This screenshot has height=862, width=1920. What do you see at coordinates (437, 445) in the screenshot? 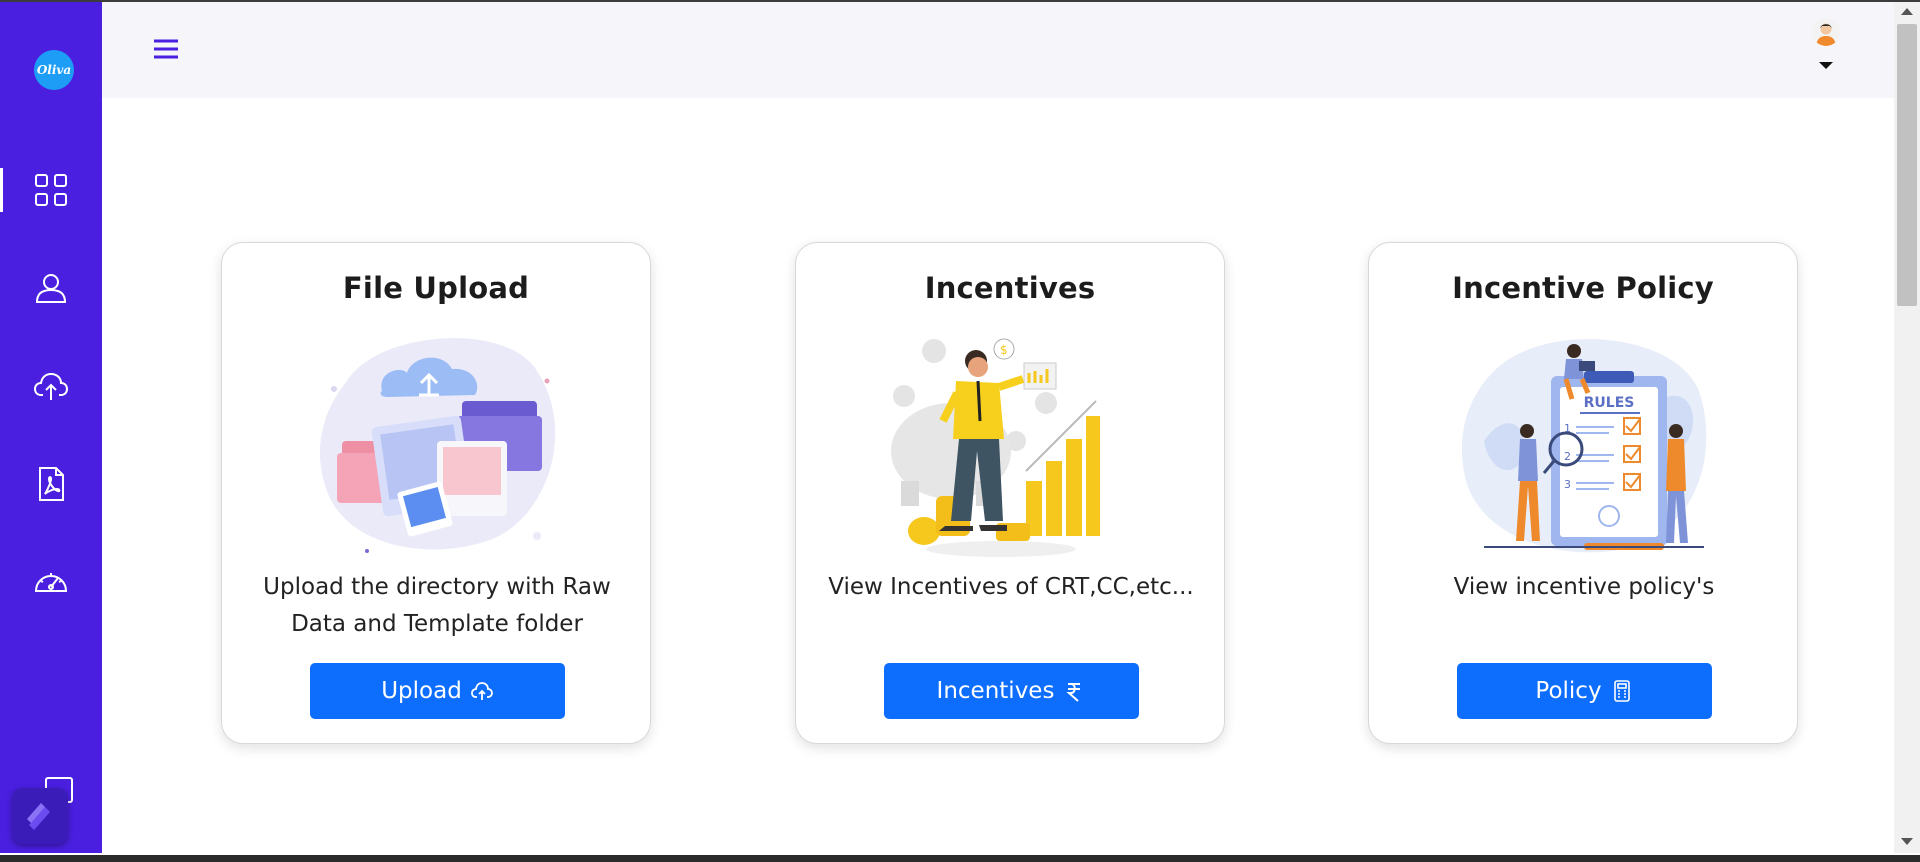
I see `file-upload-illustration` at bounding box center [437, 445].